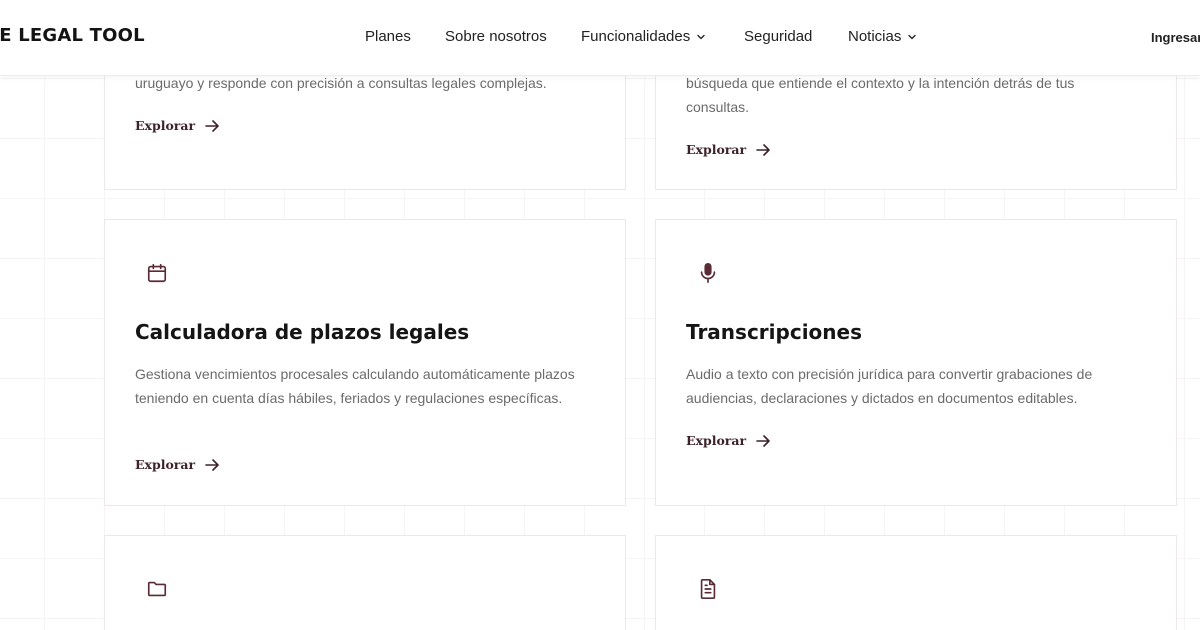 Image resolution: width=1200 pixels, height=630 pixels. Describe the element at coordinates (72, 35) in the screenshot. I see `brand-logo: HE LEGAL TOOL` at that location.